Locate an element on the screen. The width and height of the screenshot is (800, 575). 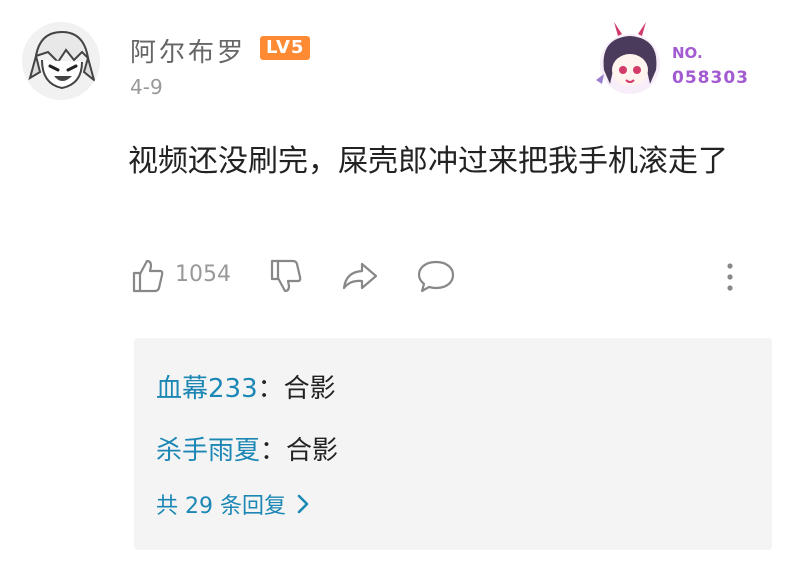
avatar-illustration is located at coordinates (61, 61).